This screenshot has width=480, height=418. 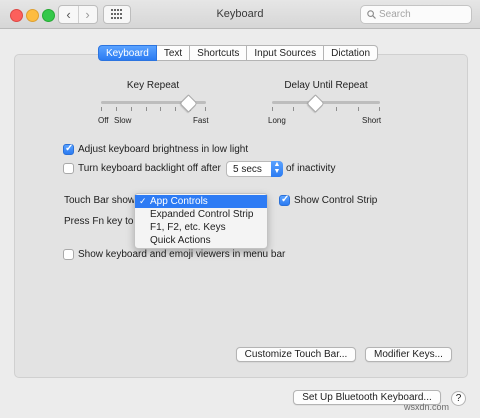 I want to click on press-fn-key-label: Press Fn key to, so click(x=99, y=221).